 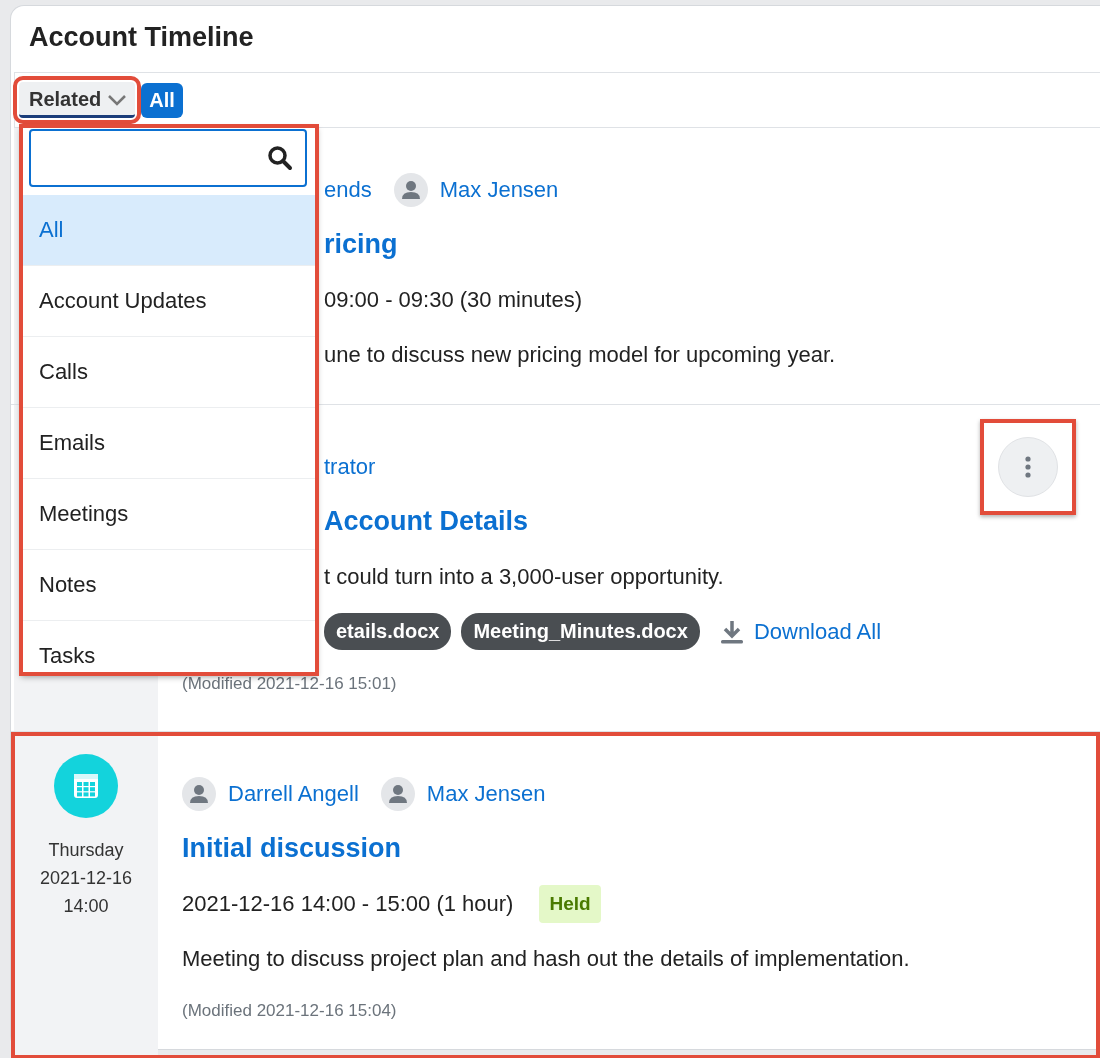 I want to click on attachment-chip: Meeting_Minutes.docx, so click(x=580, y=631).